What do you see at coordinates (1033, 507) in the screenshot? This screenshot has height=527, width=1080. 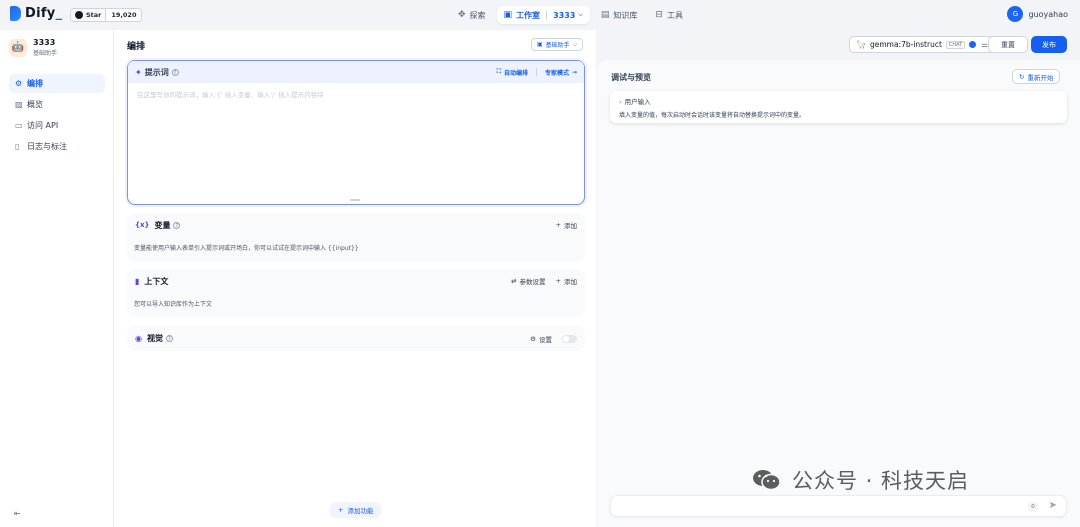 I see `char-count: 0` at bounding box center [1033, 507].